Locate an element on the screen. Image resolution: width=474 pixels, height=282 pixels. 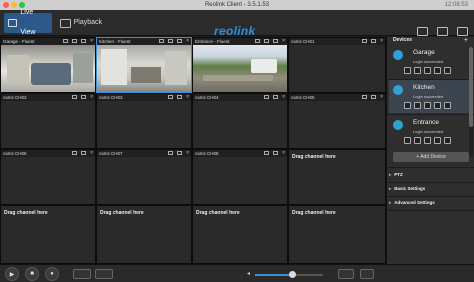
stop-all-button: ■ is located at coordinates (32, 274).